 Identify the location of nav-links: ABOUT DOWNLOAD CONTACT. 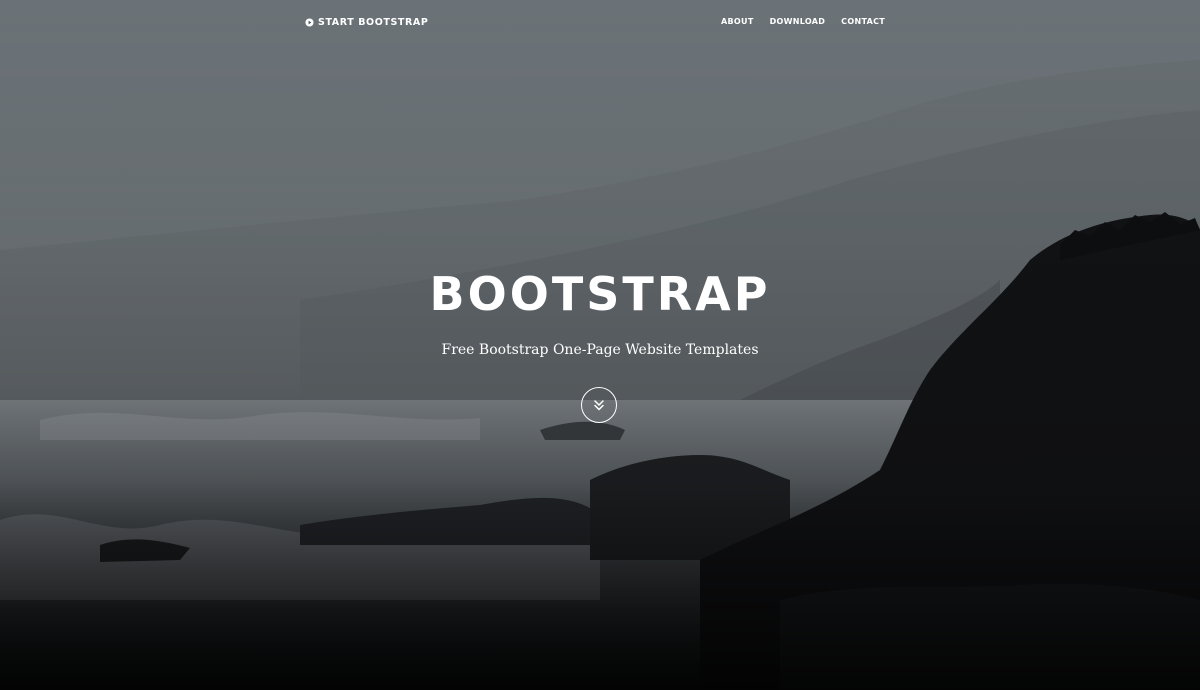
(803, 22).